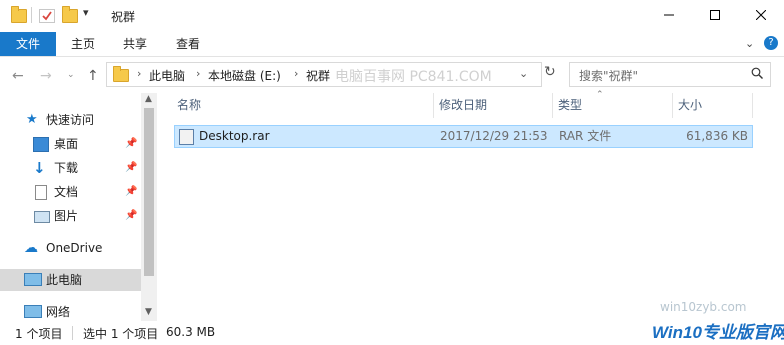  I want to click on nav-label: 图片, so click(66, 216).